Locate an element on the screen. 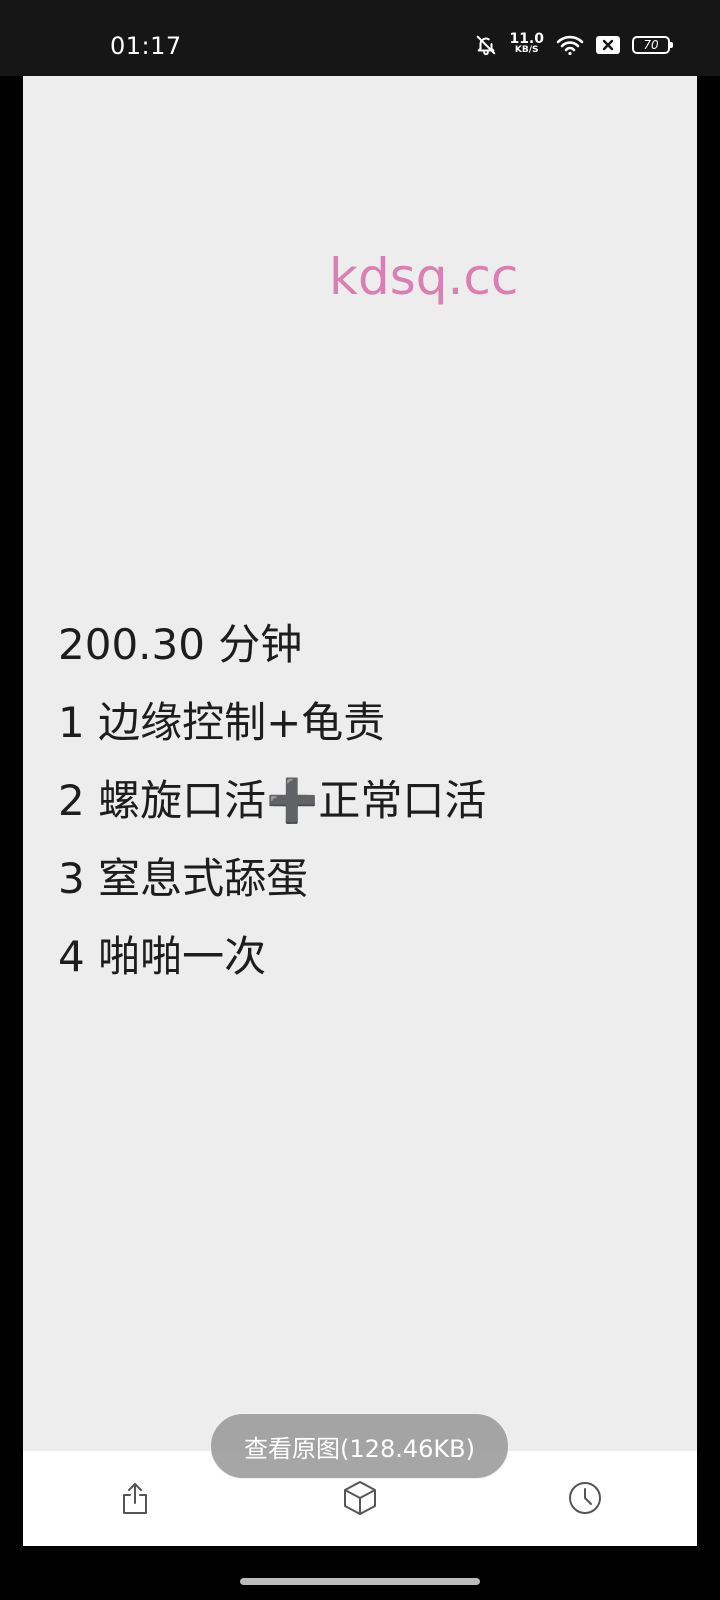  sim-blocked-icon is located at coordinates (608, 45).